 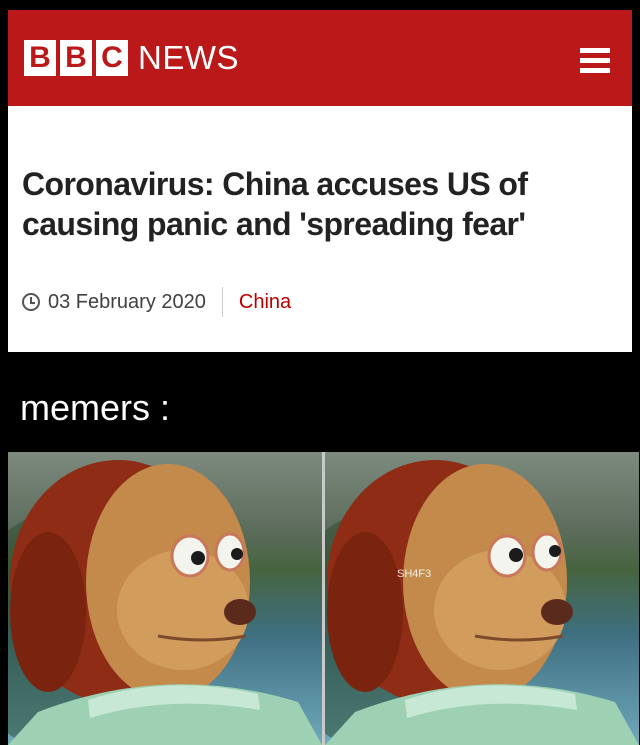 What do you see at coordinates (222, 302) in the screenshot?
I see `meta-divider` at bounding box center [222, 302].